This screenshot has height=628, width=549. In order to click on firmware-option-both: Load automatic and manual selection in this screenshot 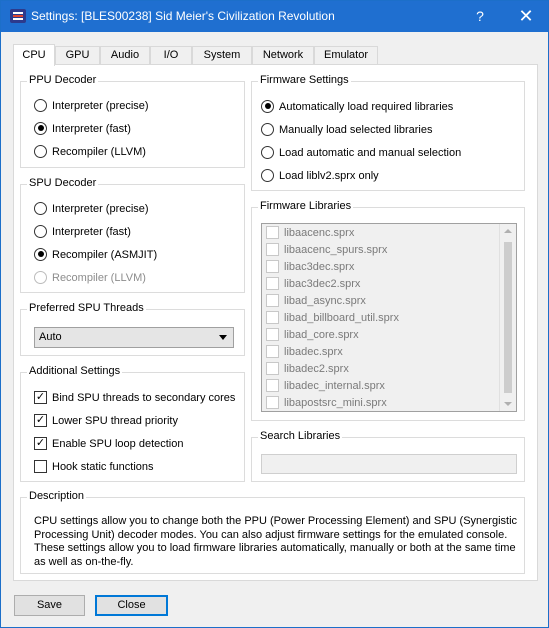, I will do `click(361, 153)`.